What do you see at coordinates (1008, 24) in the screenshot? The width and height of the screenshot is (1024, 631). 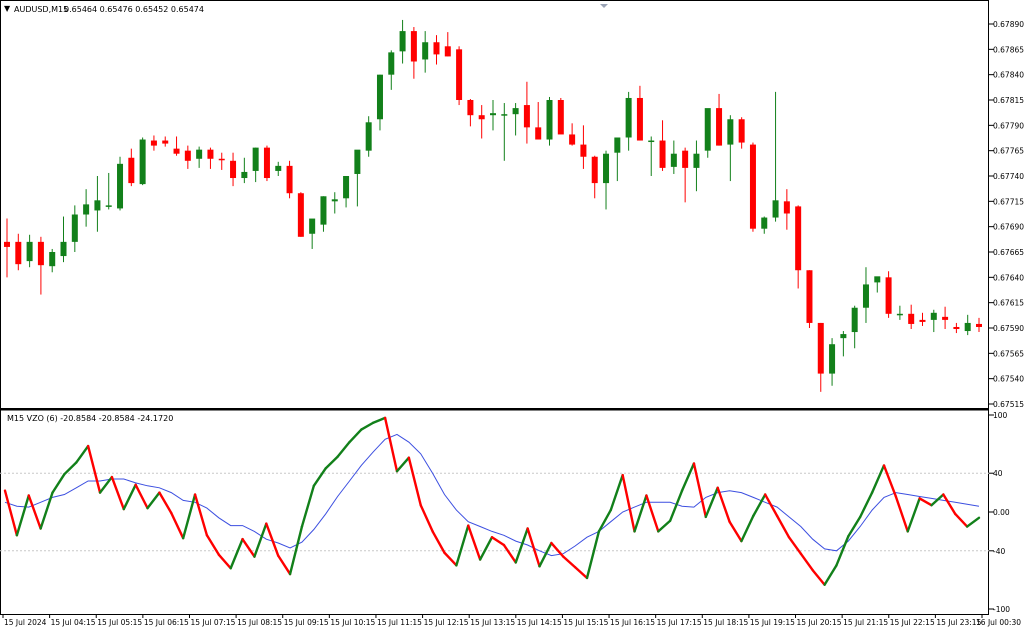 I see `price-axis-label: 0.67890` at bounding box center [1008, 24].